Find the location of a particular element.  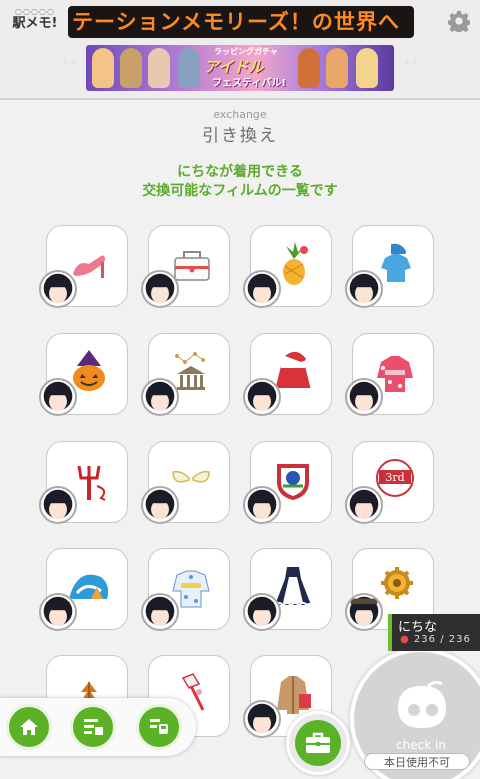

badge-label: 3rd is located at coordinates (394, 477).